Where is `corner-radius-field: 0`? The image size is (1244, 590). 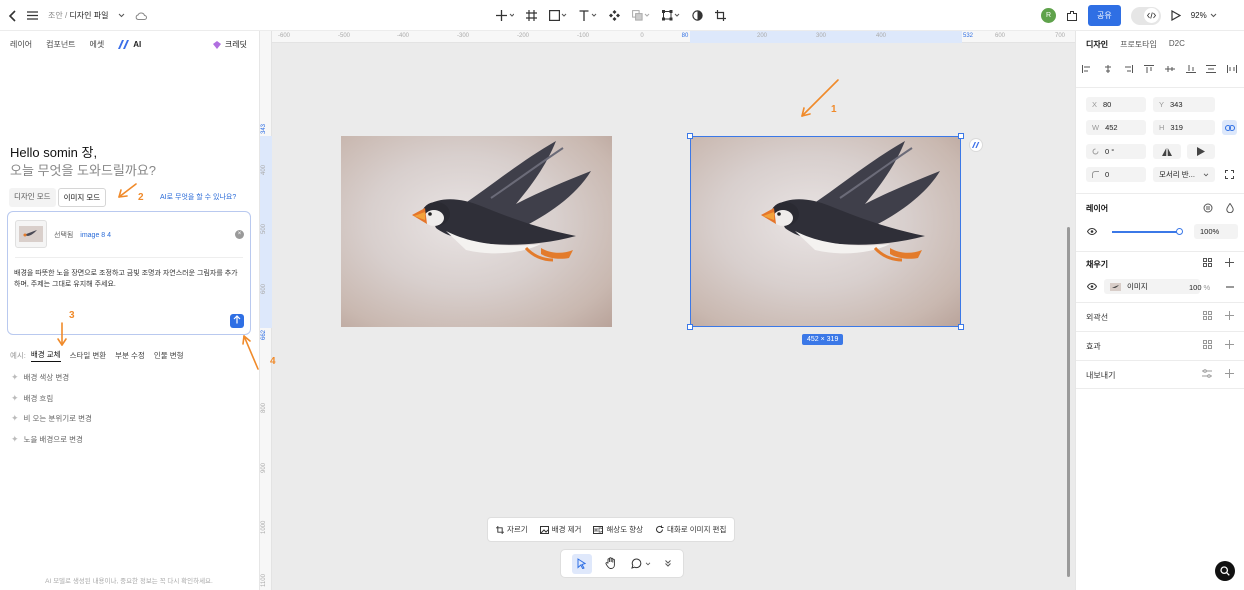 corner-radius-field: 0 is located at coordinates (1116, 174).